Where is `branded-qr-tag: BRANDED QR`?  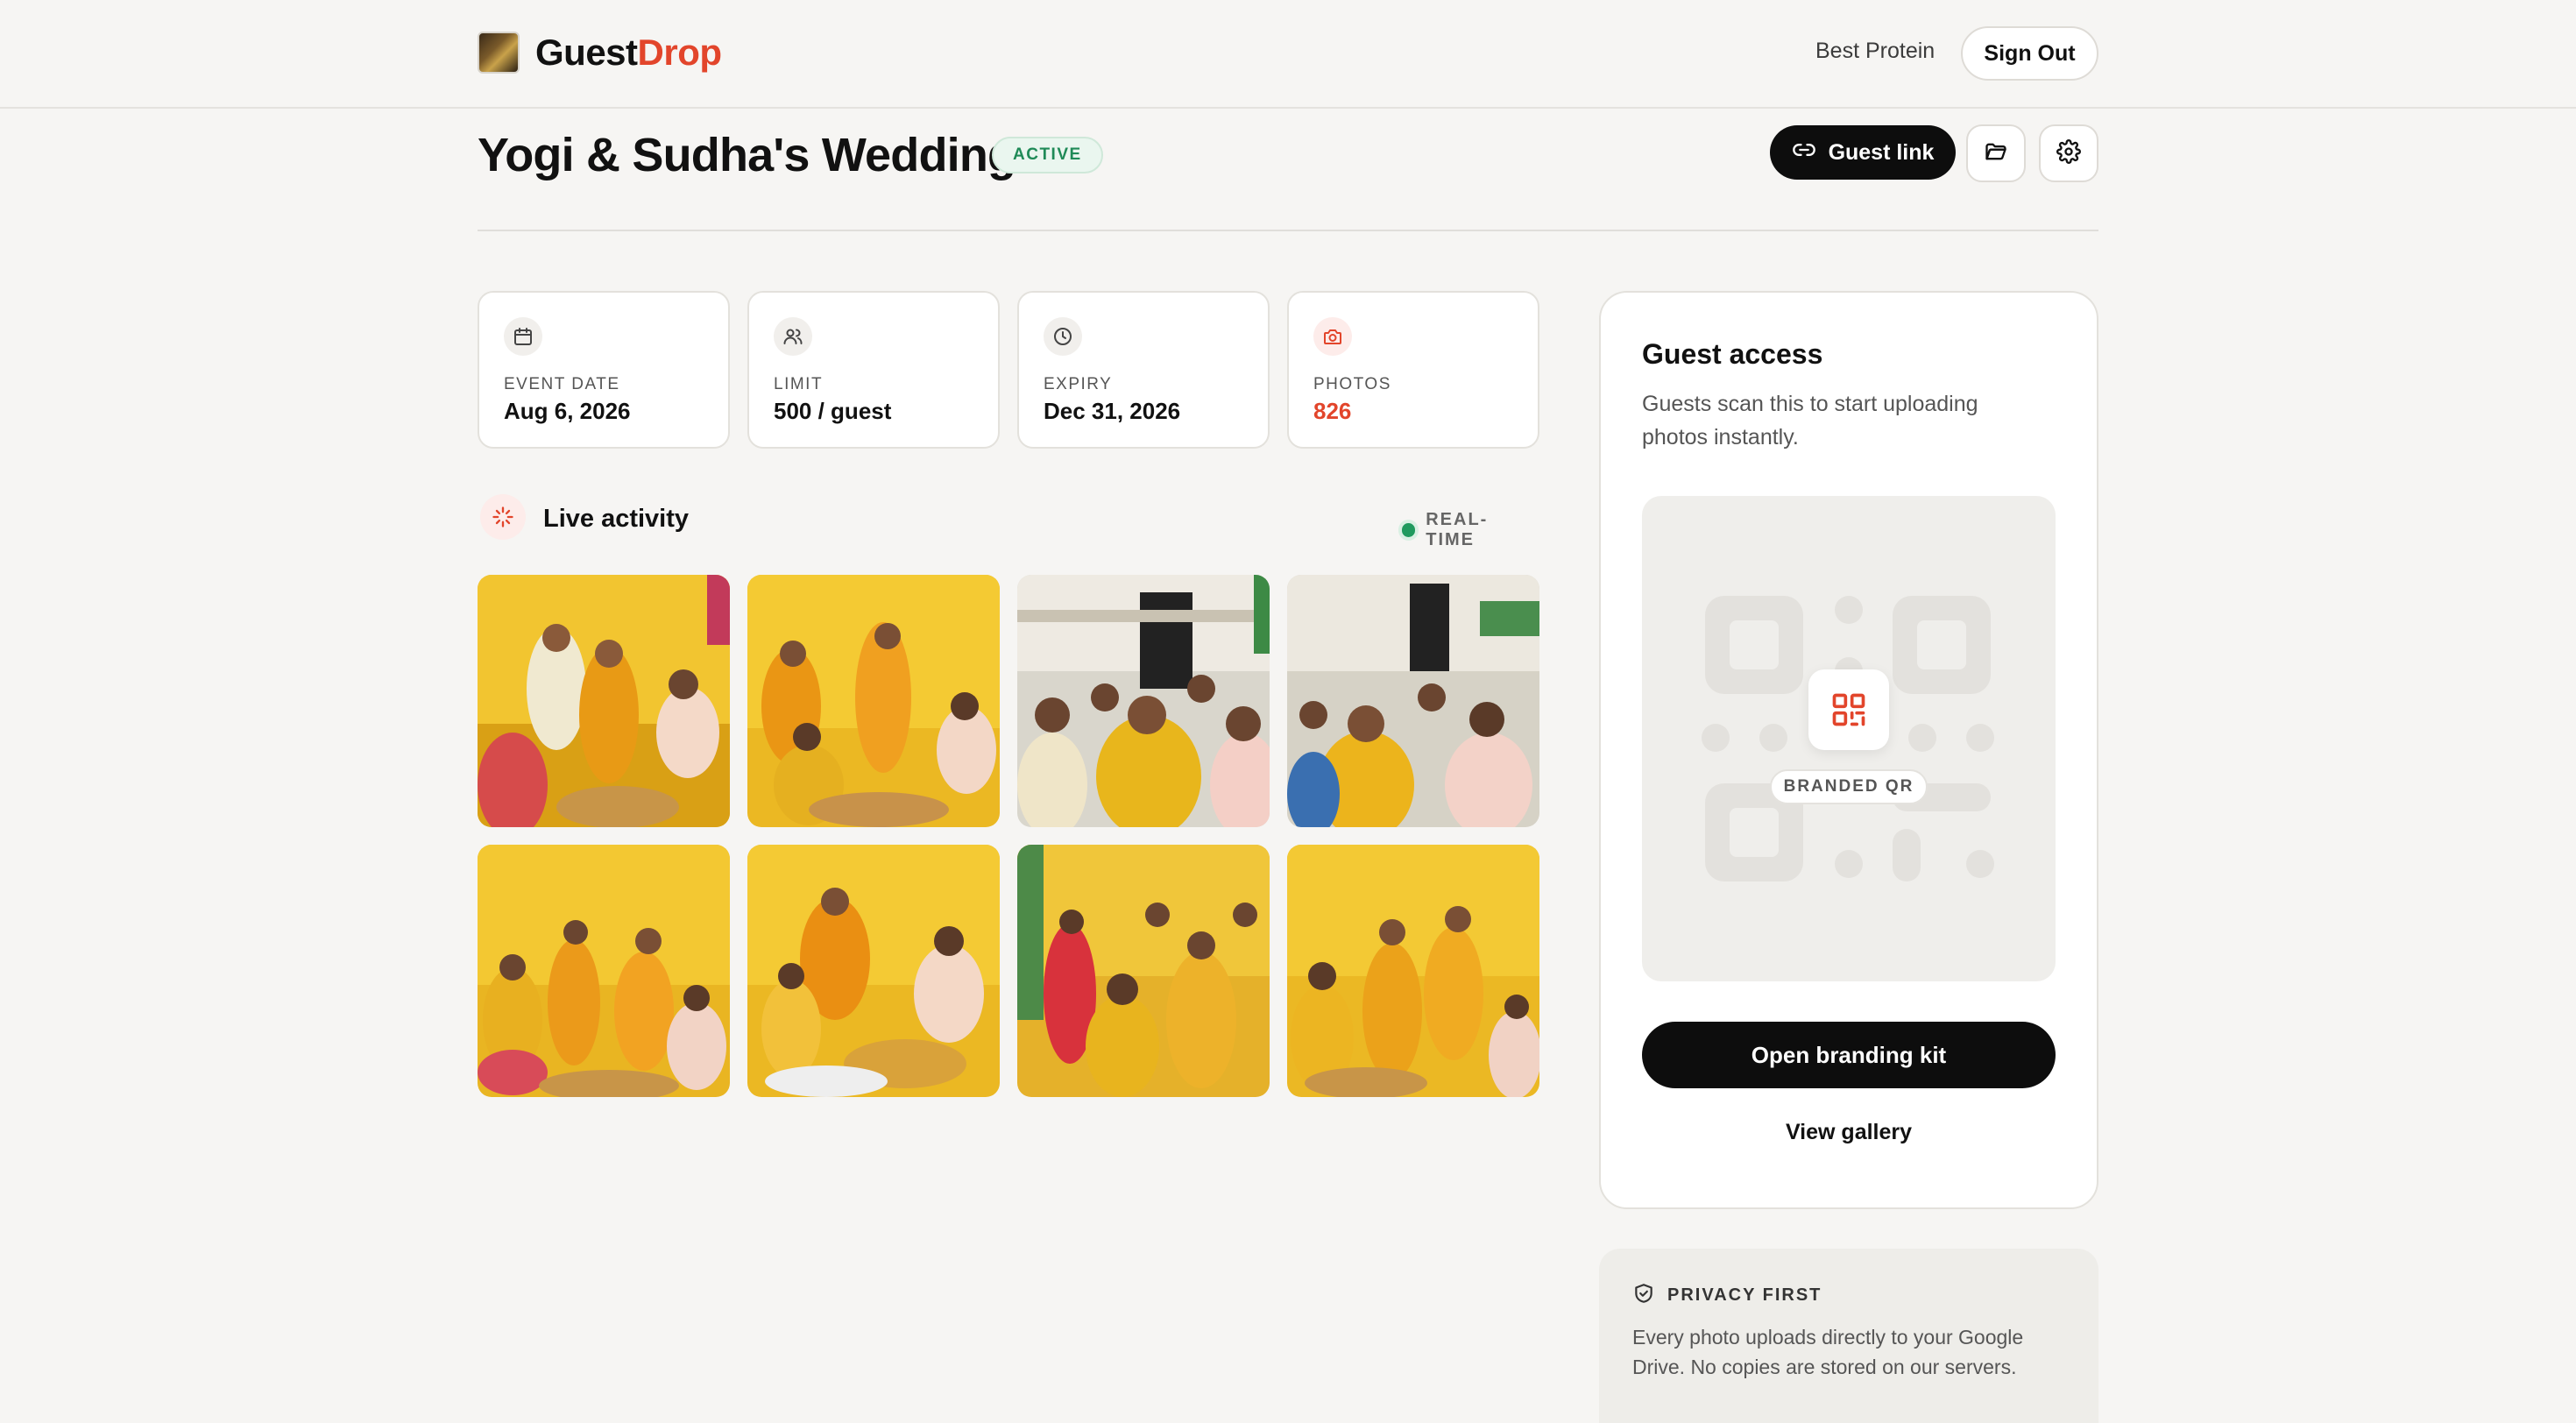 branded-qr-tag: BRANDED QR is located at coordinates (1849, 786).